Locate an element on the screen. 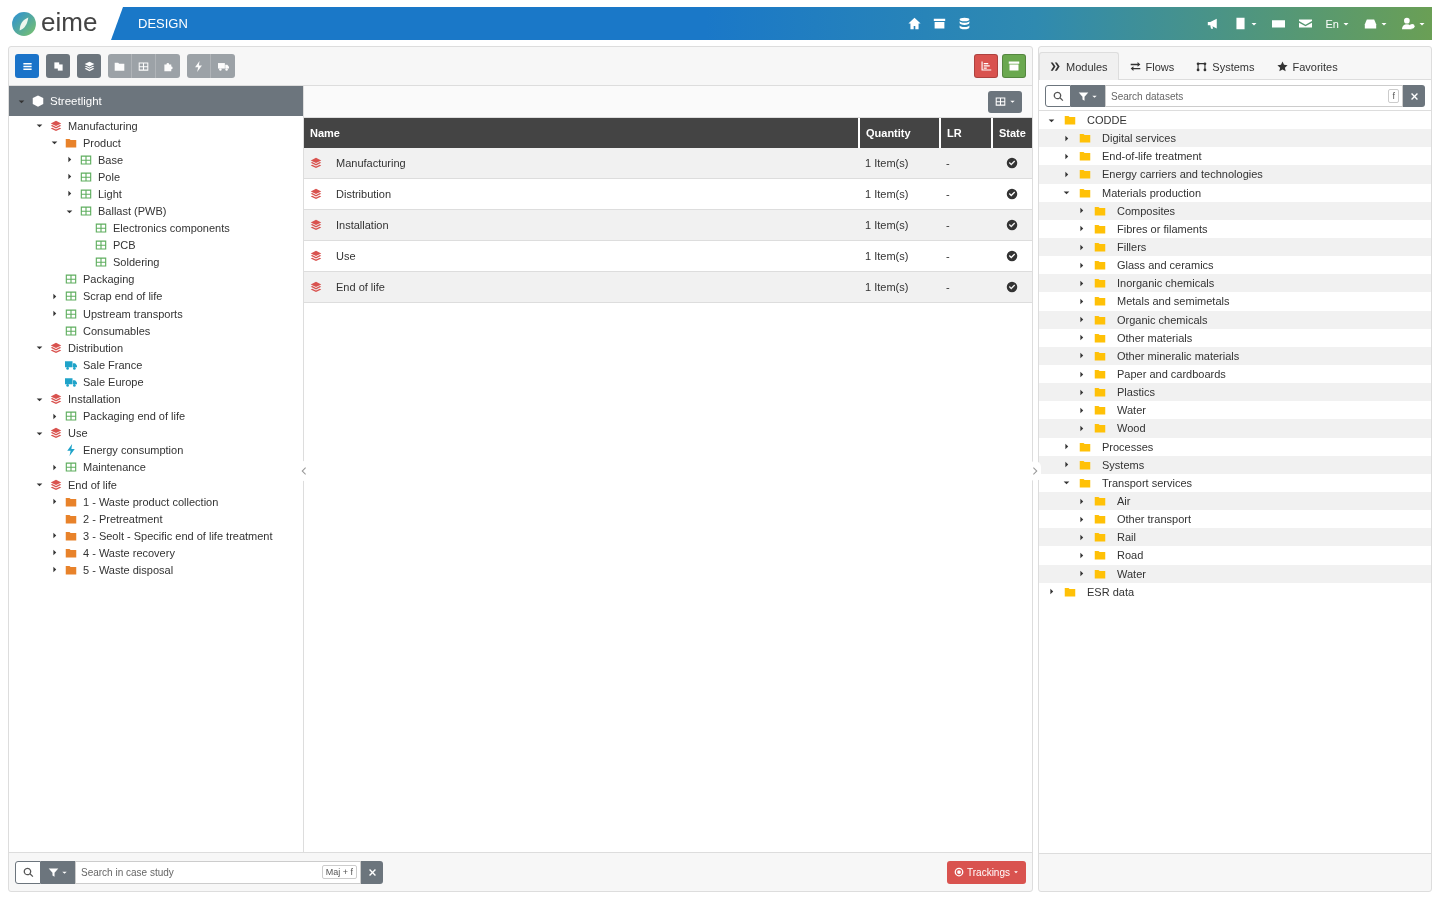  tree-item: PCB is located at coordinates (124, 245).